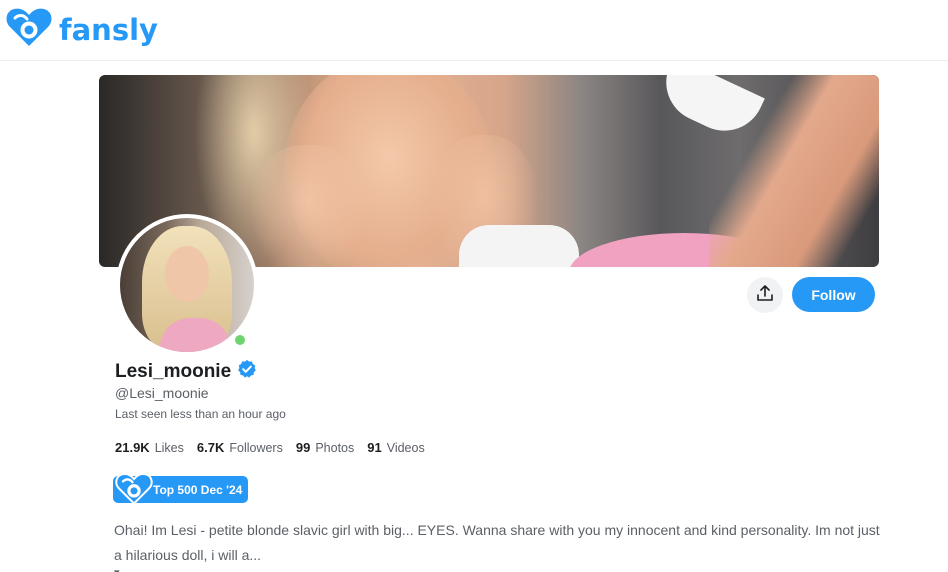 This screenshot has width=948, height=572. Describe the element at coordinates (187, 274) in the screenshot. I see `avatar-face` at that location.